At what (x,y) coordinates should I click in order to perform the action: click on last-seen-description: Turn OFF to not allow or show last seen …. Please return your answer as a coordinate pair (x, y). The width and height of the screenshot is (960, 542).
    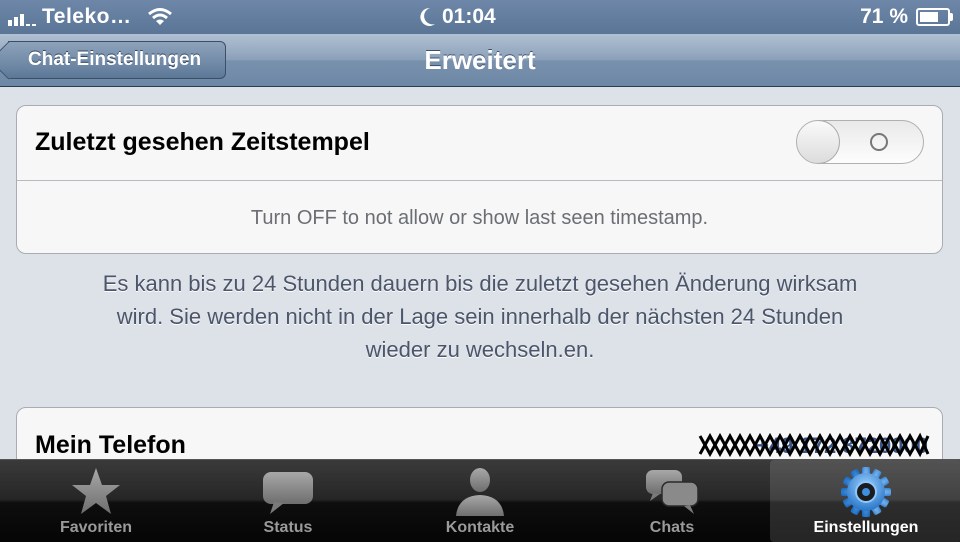
    Looking at the image, I should click on (479, 218).